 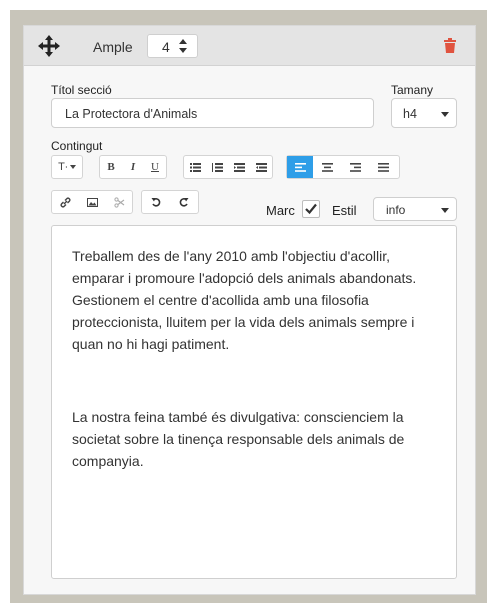 I want to click on undo-button, so click(x=156, y=202).